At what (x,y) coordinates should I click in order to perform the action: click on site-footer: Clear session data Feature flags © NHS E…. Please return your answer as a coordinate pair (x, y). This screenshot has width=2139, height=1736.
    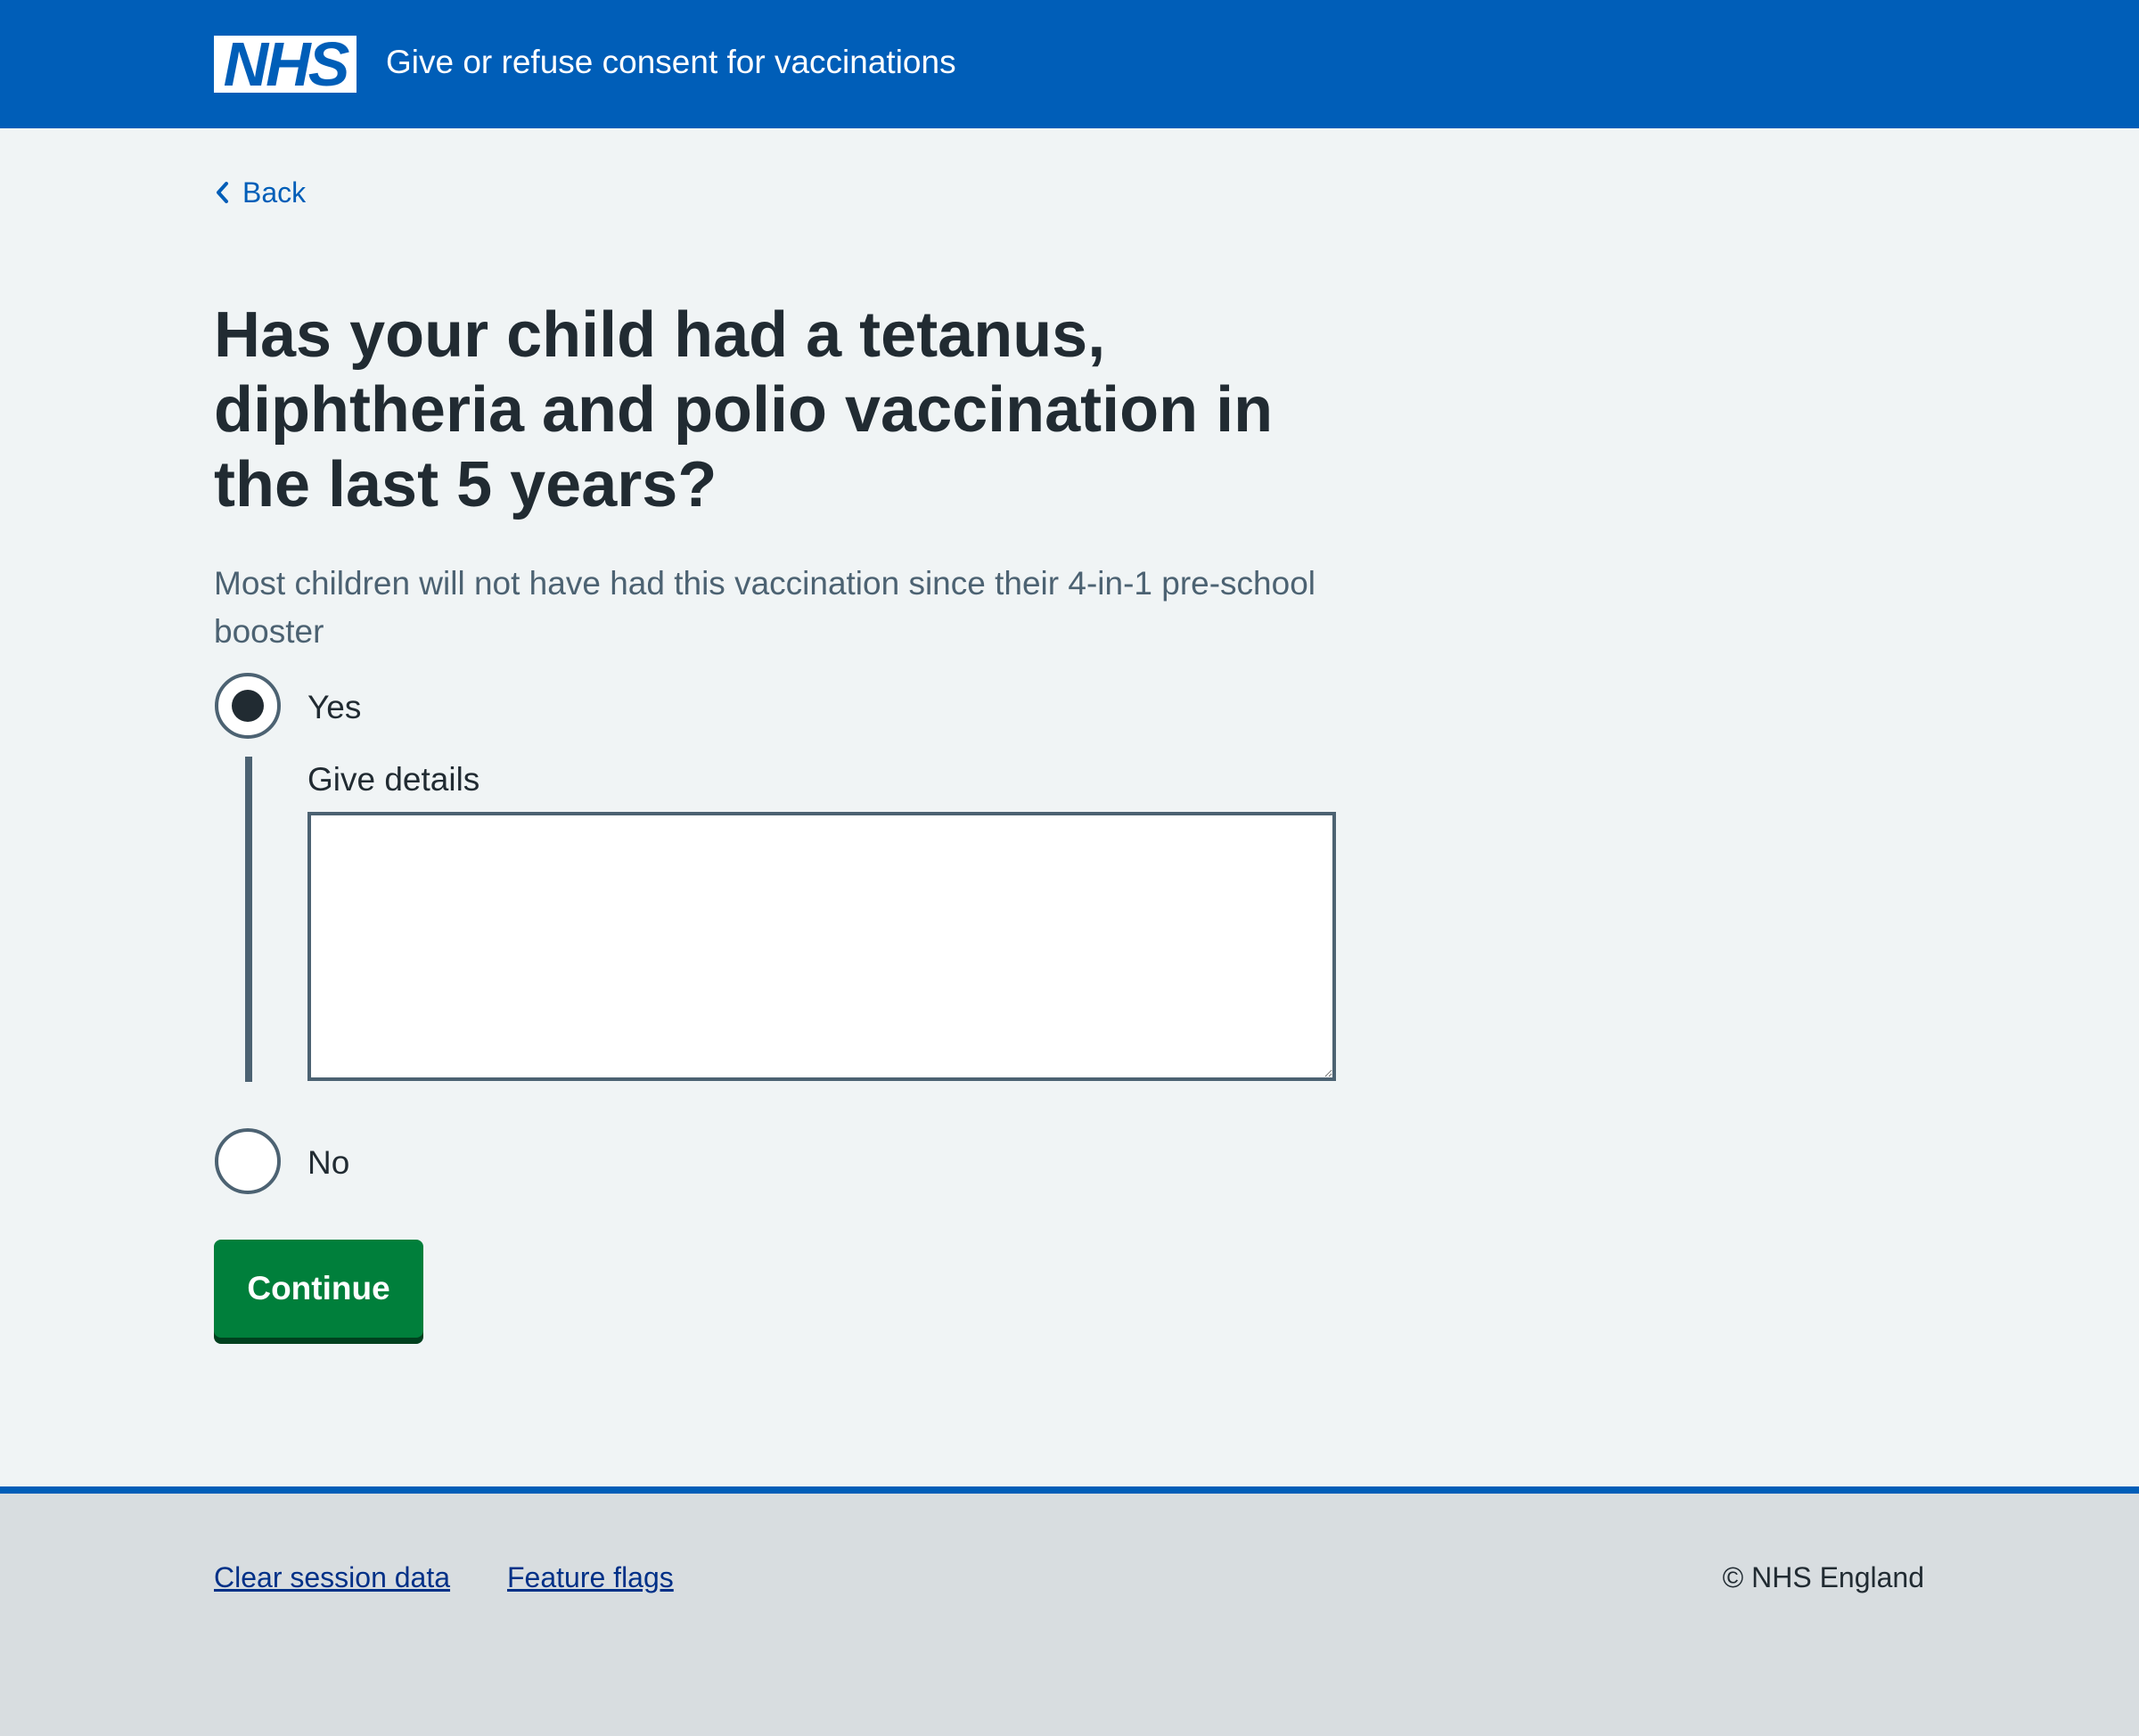
    Looking at the image, I should click on (1069, 1611).